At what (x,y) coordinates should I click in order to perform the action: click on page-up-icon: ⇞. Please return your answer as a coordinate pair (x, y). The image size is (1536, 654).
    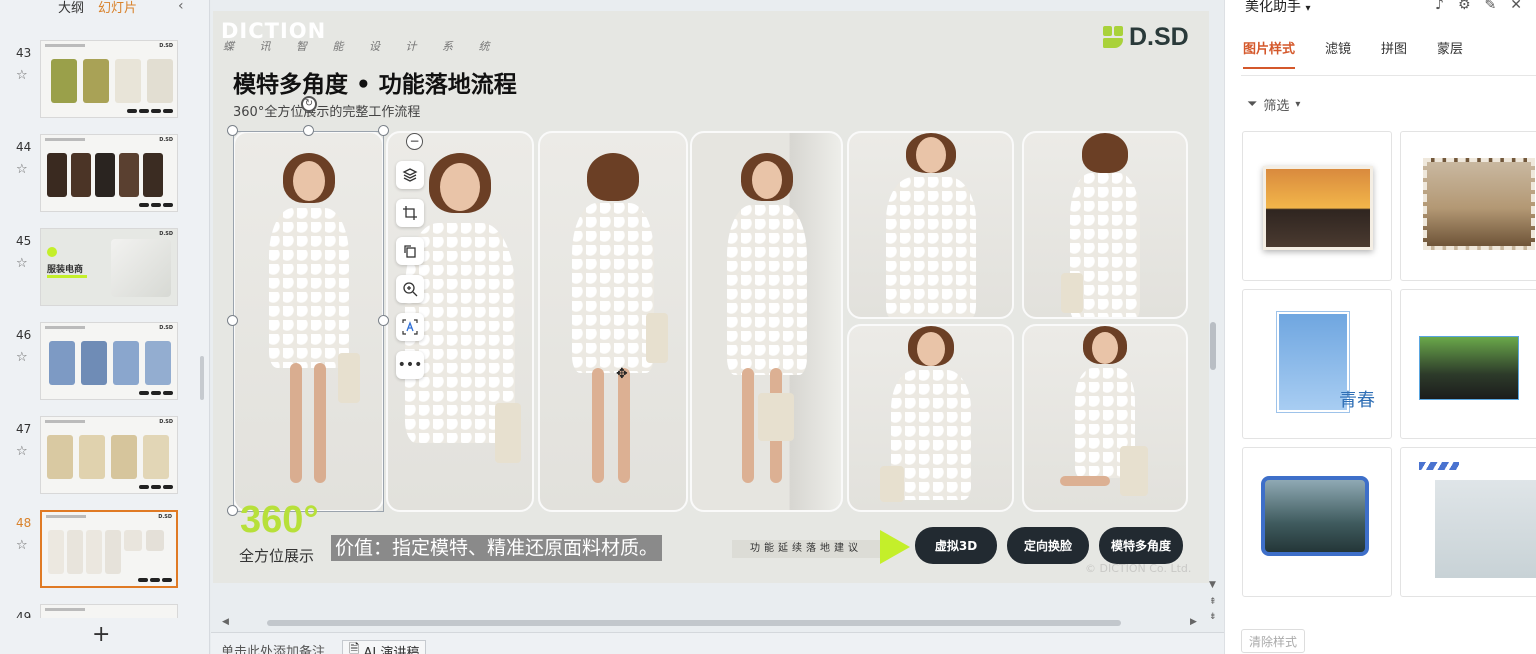
    Looking at the image, I should click on (1213, 602).